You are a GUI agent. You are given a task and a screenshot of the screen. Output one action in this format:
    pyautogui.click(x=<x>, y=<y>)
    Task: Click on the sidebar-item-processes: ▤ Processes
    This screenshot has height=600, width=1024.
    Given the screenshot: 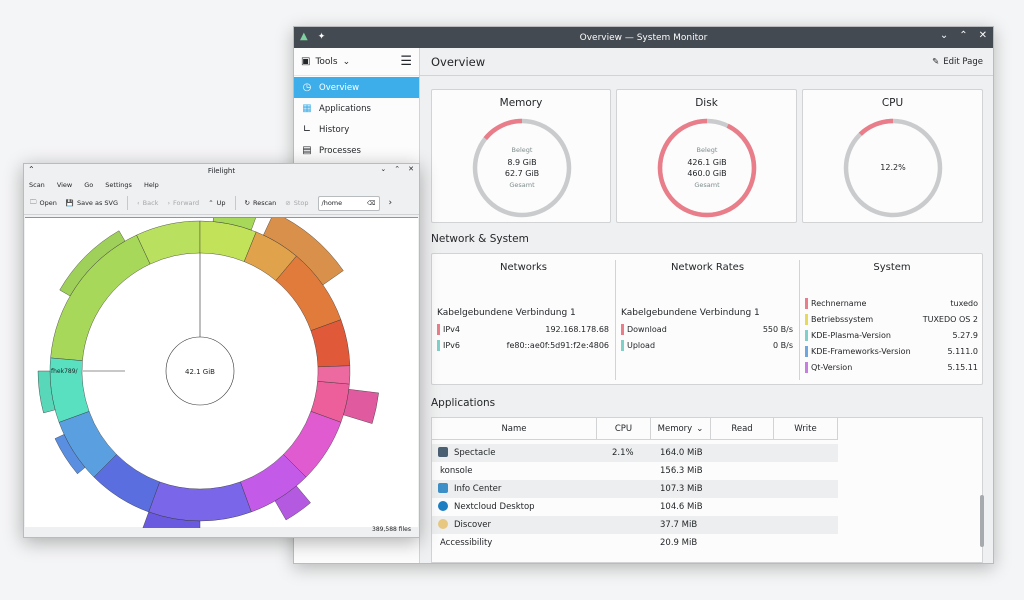 What is the action you would take?
    pyautogui.click(x=356, y=150)
    